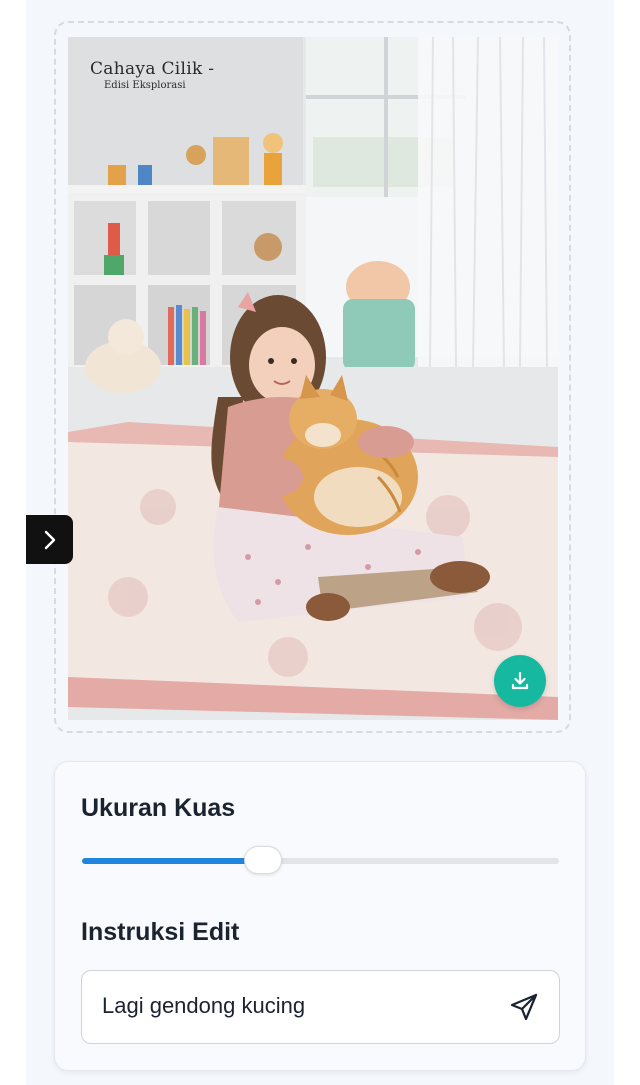 This screenshot has width=640, height=1085. I want to click on image-watermark: Cahaya Cilik - Edisi Eksplorasi, so click(152, 76).